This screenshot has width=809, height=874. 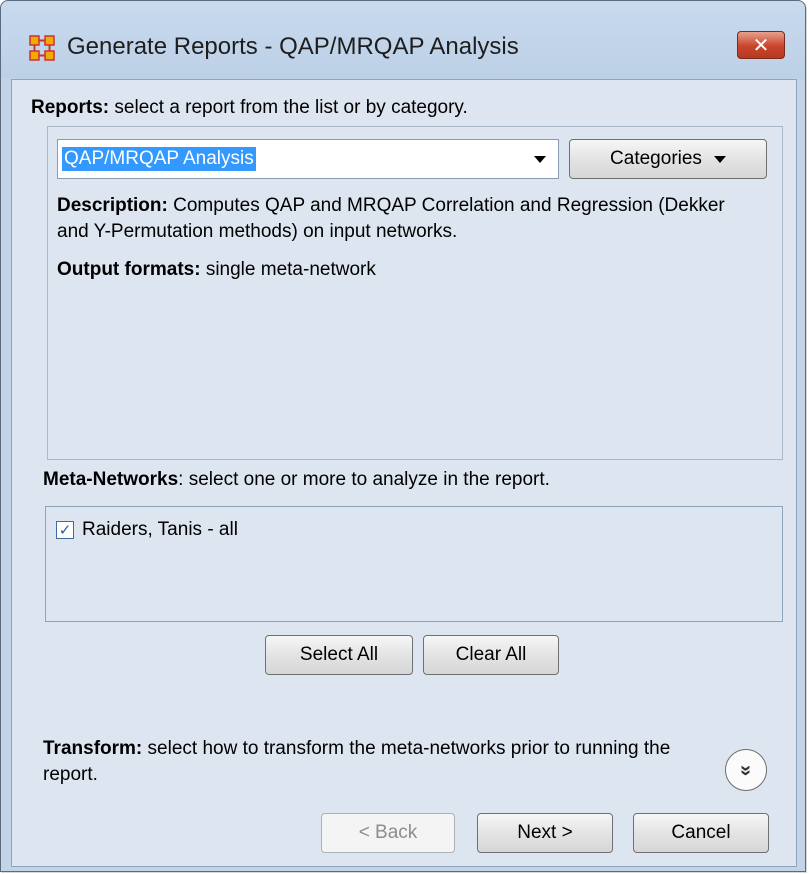 I want to click on chevron-down-icon, so click(x=540, y=159).